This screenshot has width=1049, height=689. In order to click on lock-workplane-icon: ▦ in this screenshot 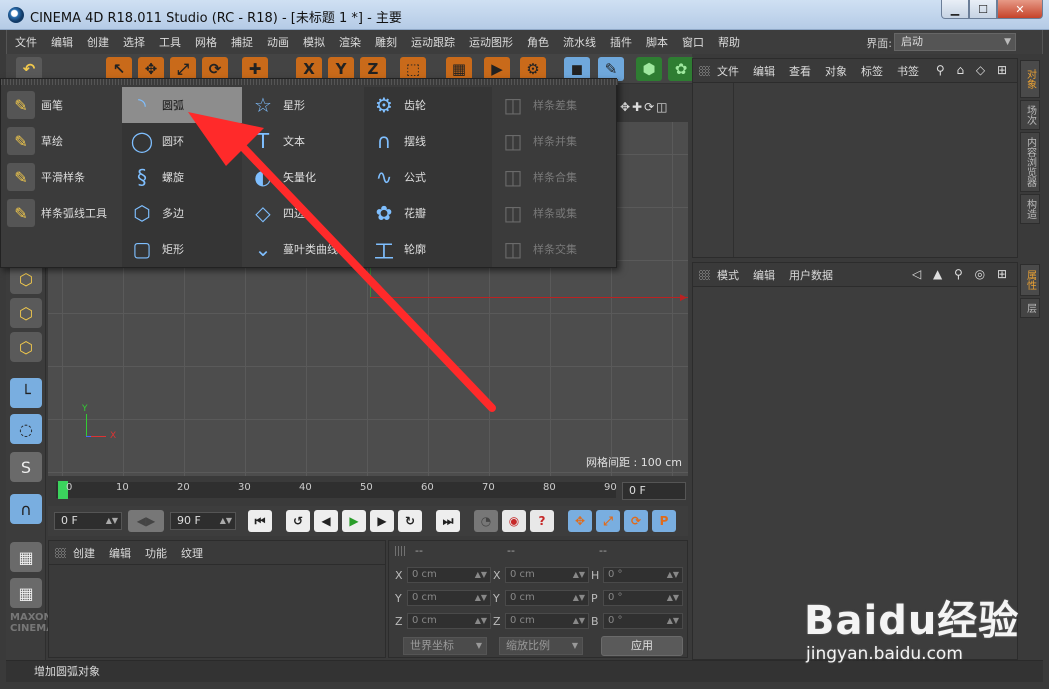, I will do `click(26, 557)`.